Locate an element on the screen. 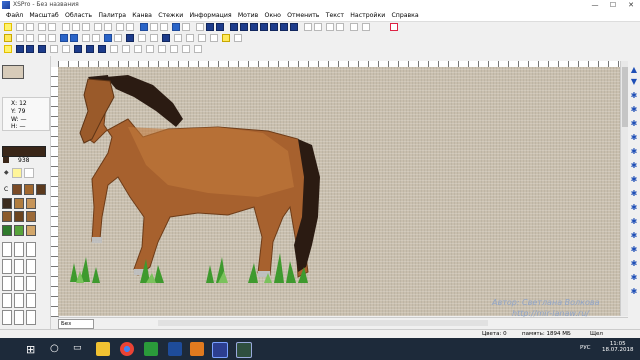 Image resolution: width=640 pixels, height=360 pixels. menu-settings: Настройки is located at coordinates (367, 16).